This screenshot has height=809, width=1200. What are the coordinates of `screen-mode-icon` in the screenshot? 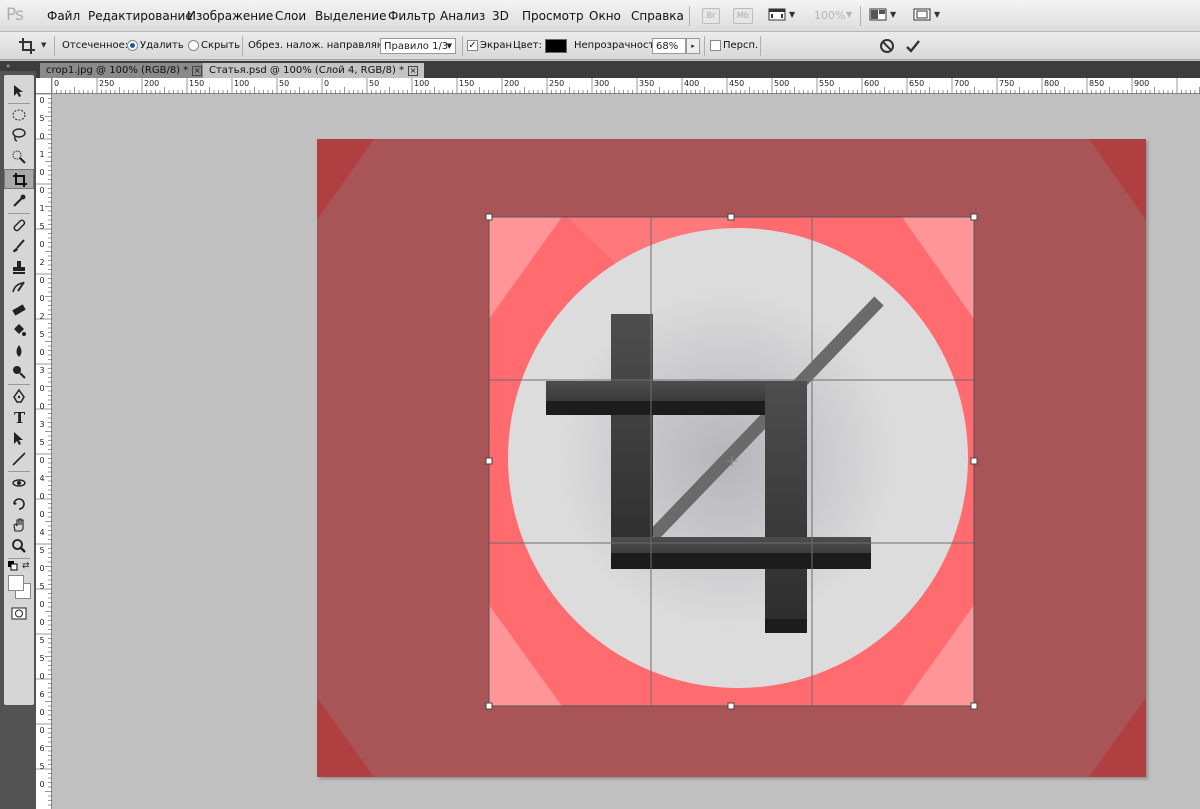 It's located at (923, 15).